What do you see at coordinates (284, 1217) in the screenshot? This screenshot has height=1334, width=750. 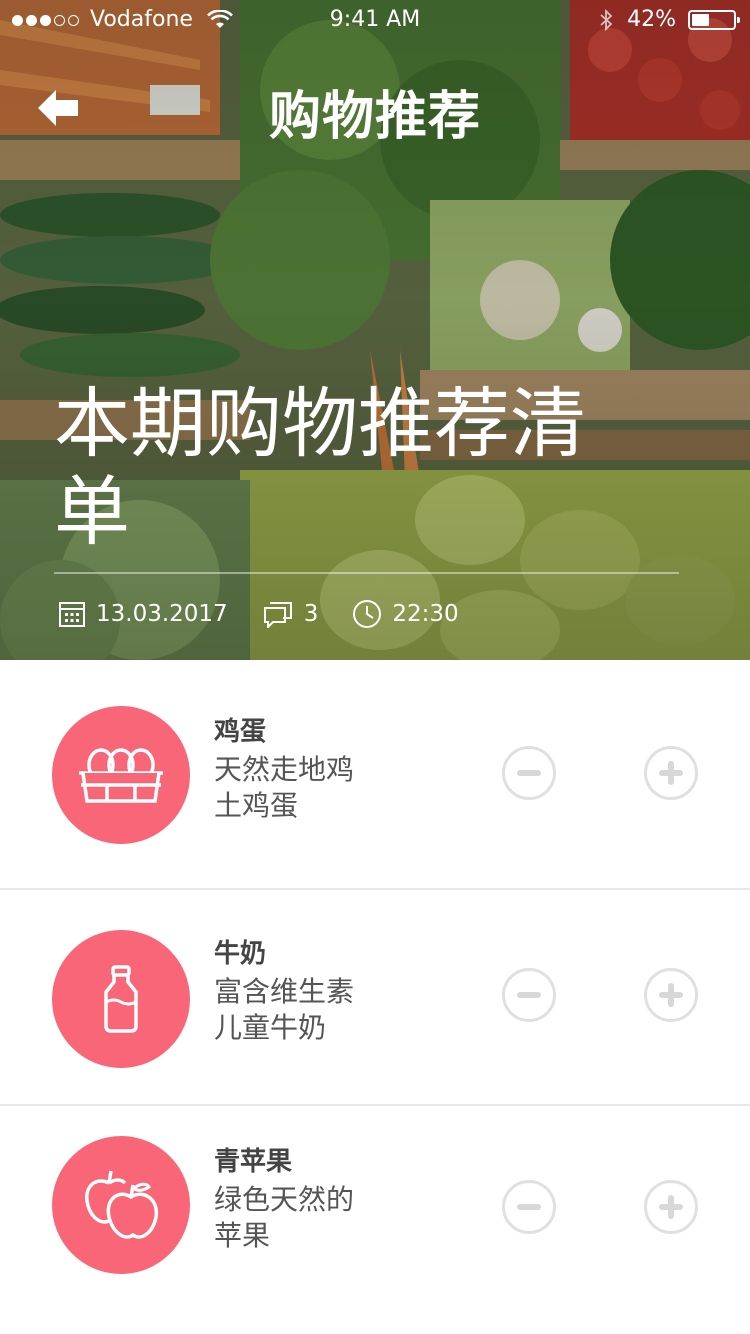 I see `item-description: 绿色天然的苹果` at bounding box center [284, 1217].